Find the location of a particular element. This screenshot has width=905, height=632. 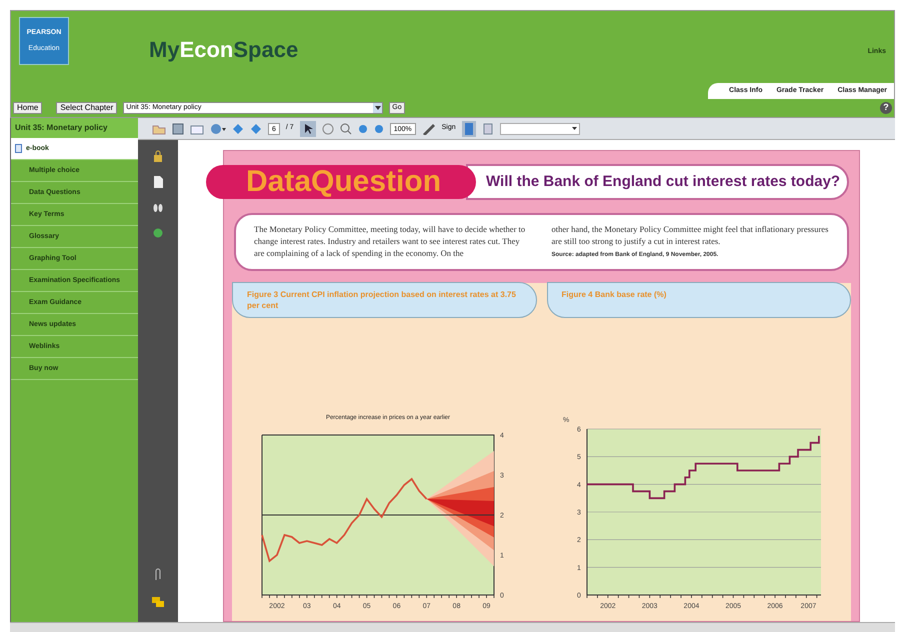

sidebar-title: Unit 35: Monetary policy is located at coordinates (74, 128).